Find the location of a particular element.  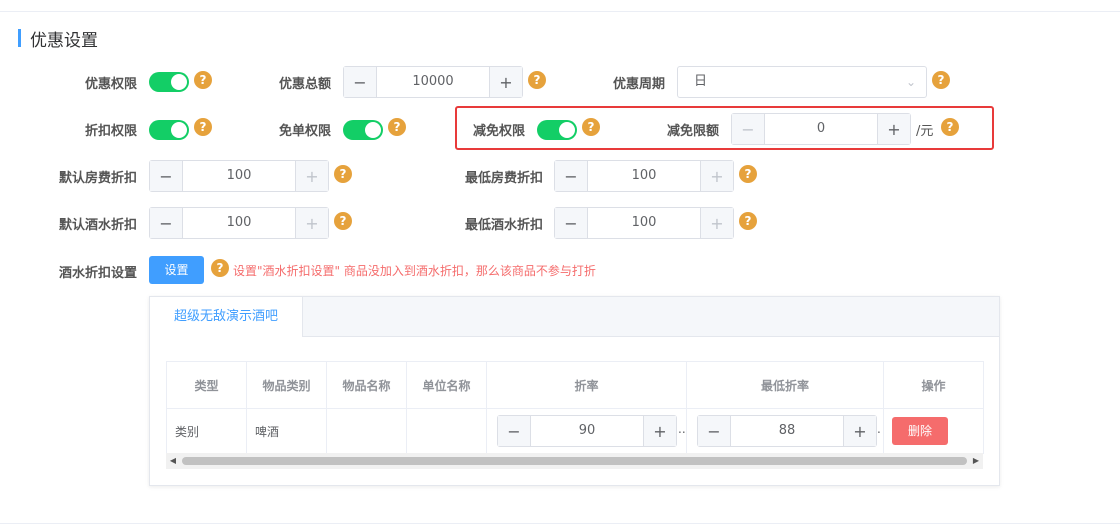

cell-unit-name is located at coordinates (446, 431).